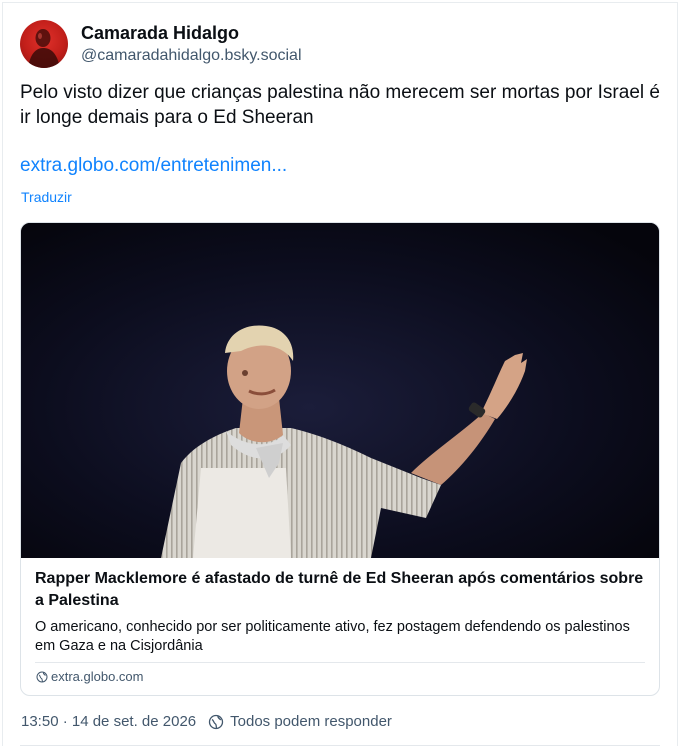 The width and height of the screenshot is (680, 748). Describe the element at coordinates (216, 721) in the screenshot. I see `globe-reply-icon` at that location.